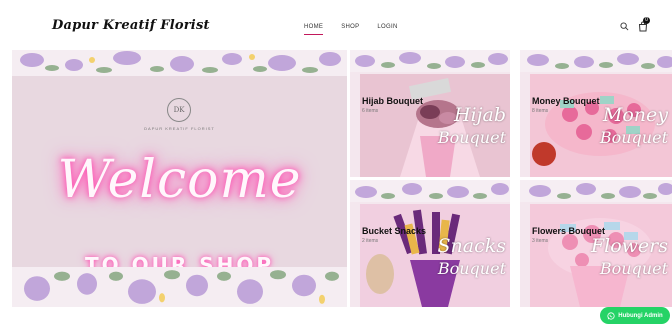  Describe the element at coordinates (314, 29) in the screenshot. I see `nav-home: HOME` at that location.